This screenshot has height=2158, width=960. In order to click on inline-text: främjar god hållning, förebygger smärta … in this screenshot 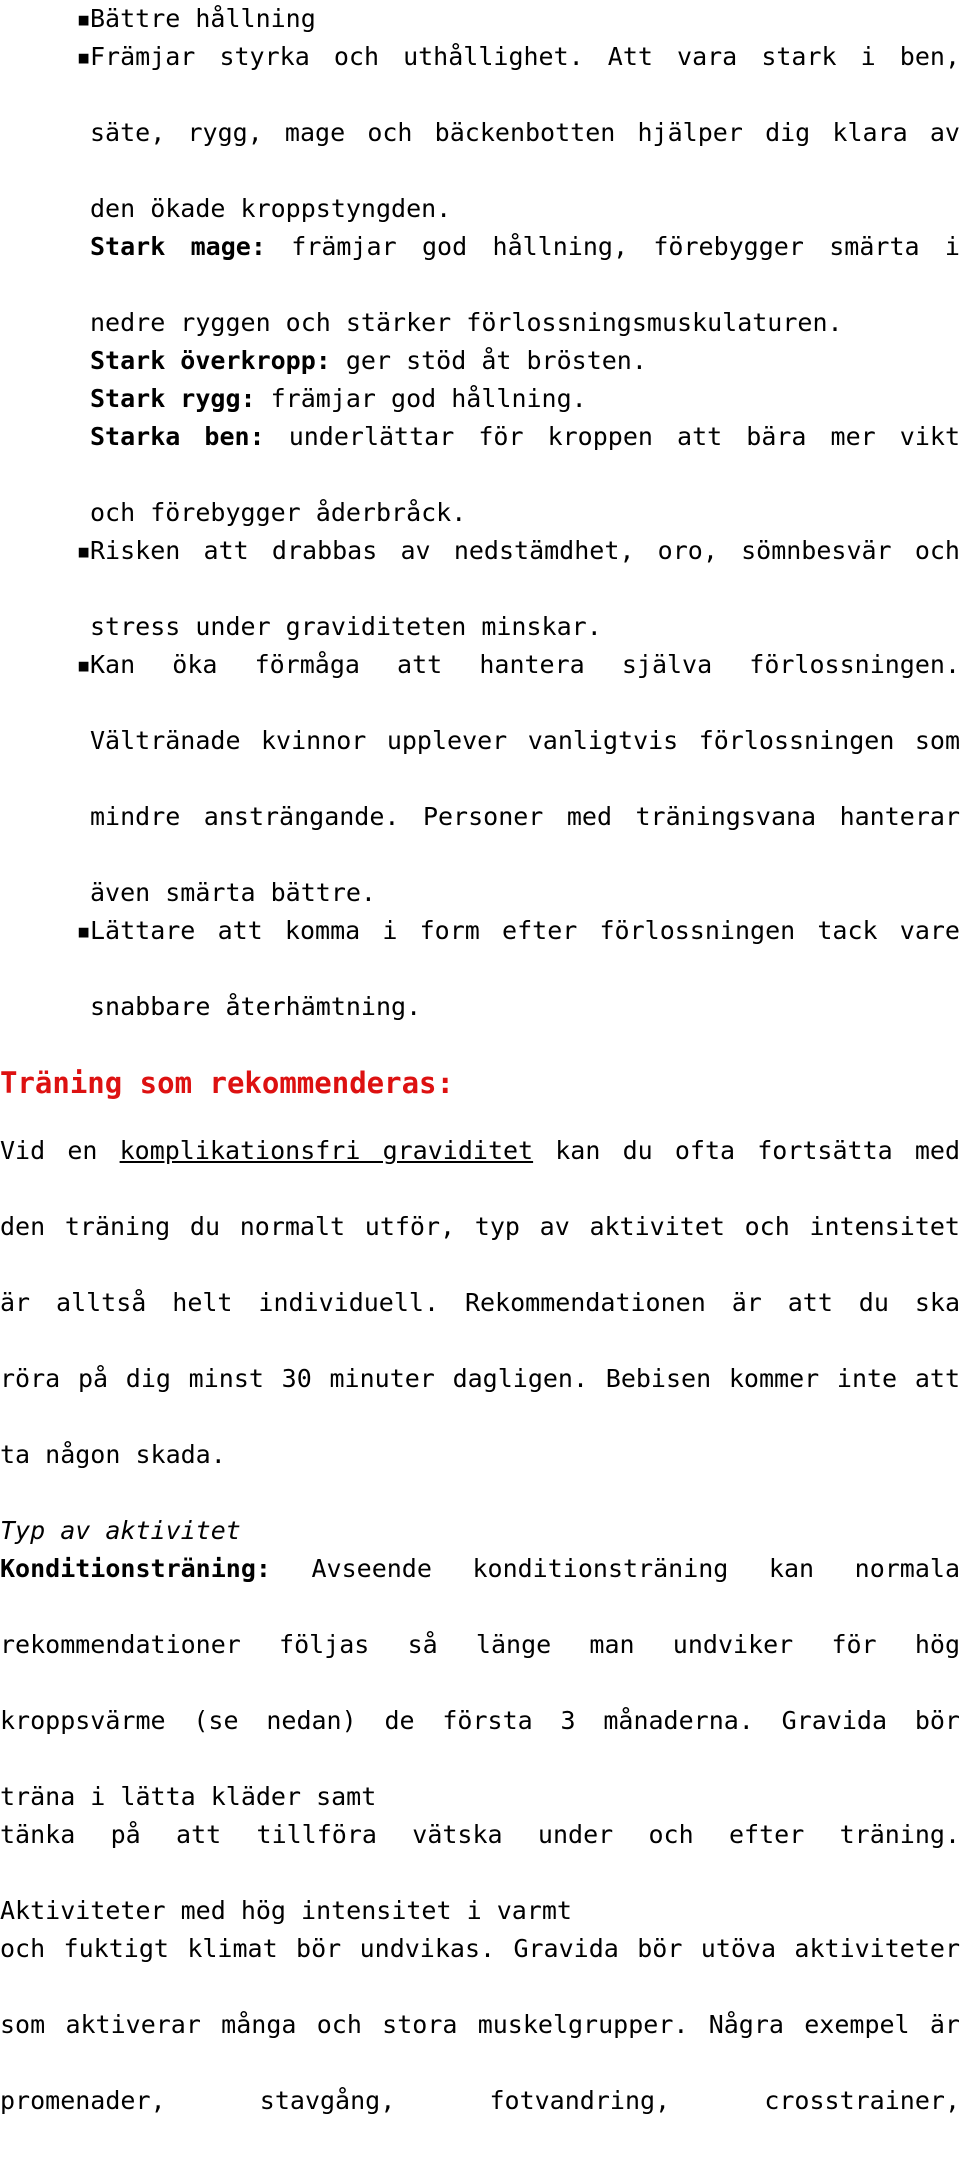, I will do `click(612, 246)`.